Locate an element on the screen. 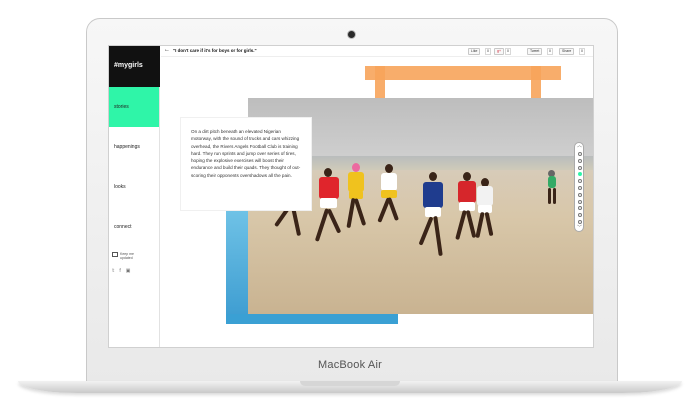 The image size is (700, 416). share-count: 0 is located at coordinates (582, 51).